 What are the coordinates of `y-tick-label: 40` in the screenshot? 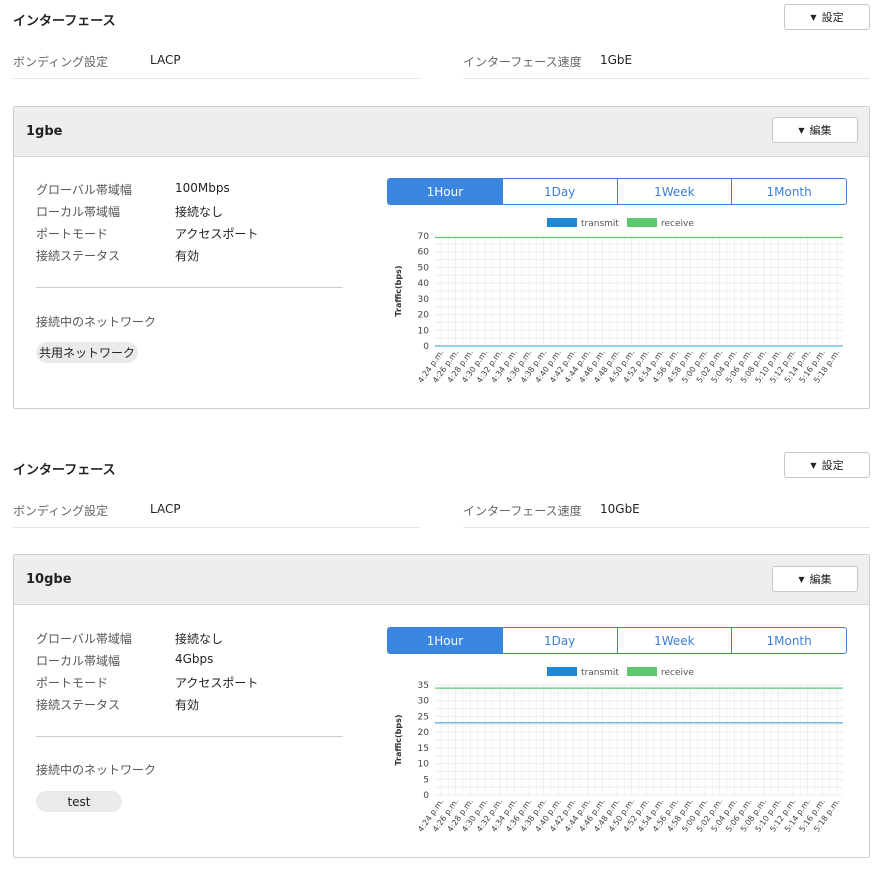 It's located at (424, 284).